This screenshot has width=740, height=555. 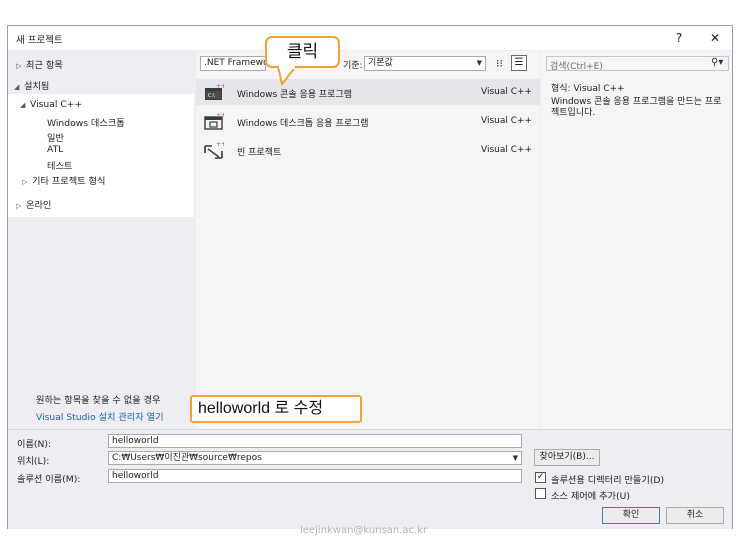 What do you see at coordinates (211, 96) in the screenshot?
I see `svg-text: C:\` at bounding box center [211, 96].